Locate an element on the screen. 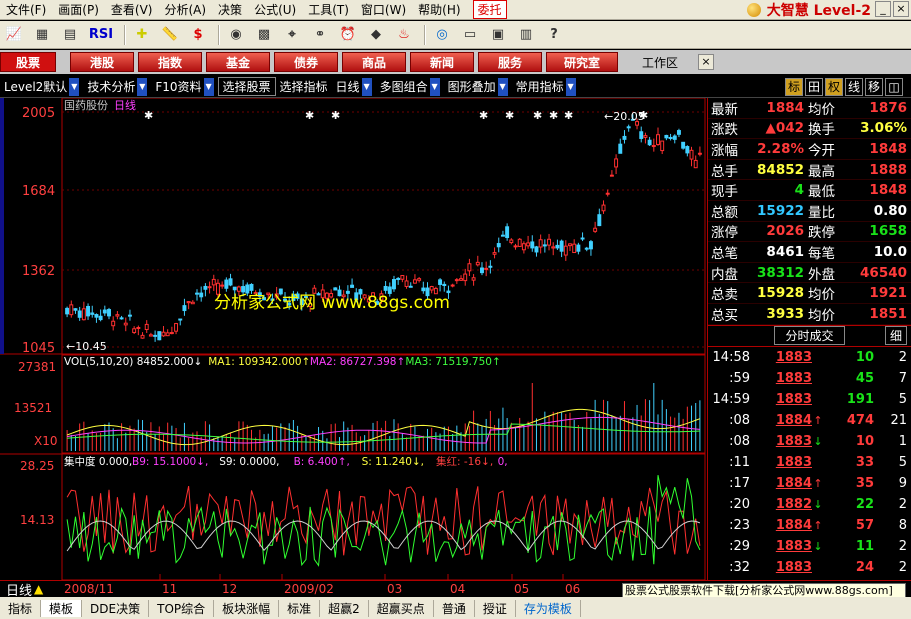  subbar-item: 技术分析 ▼ is located at coordinates (117, 86).